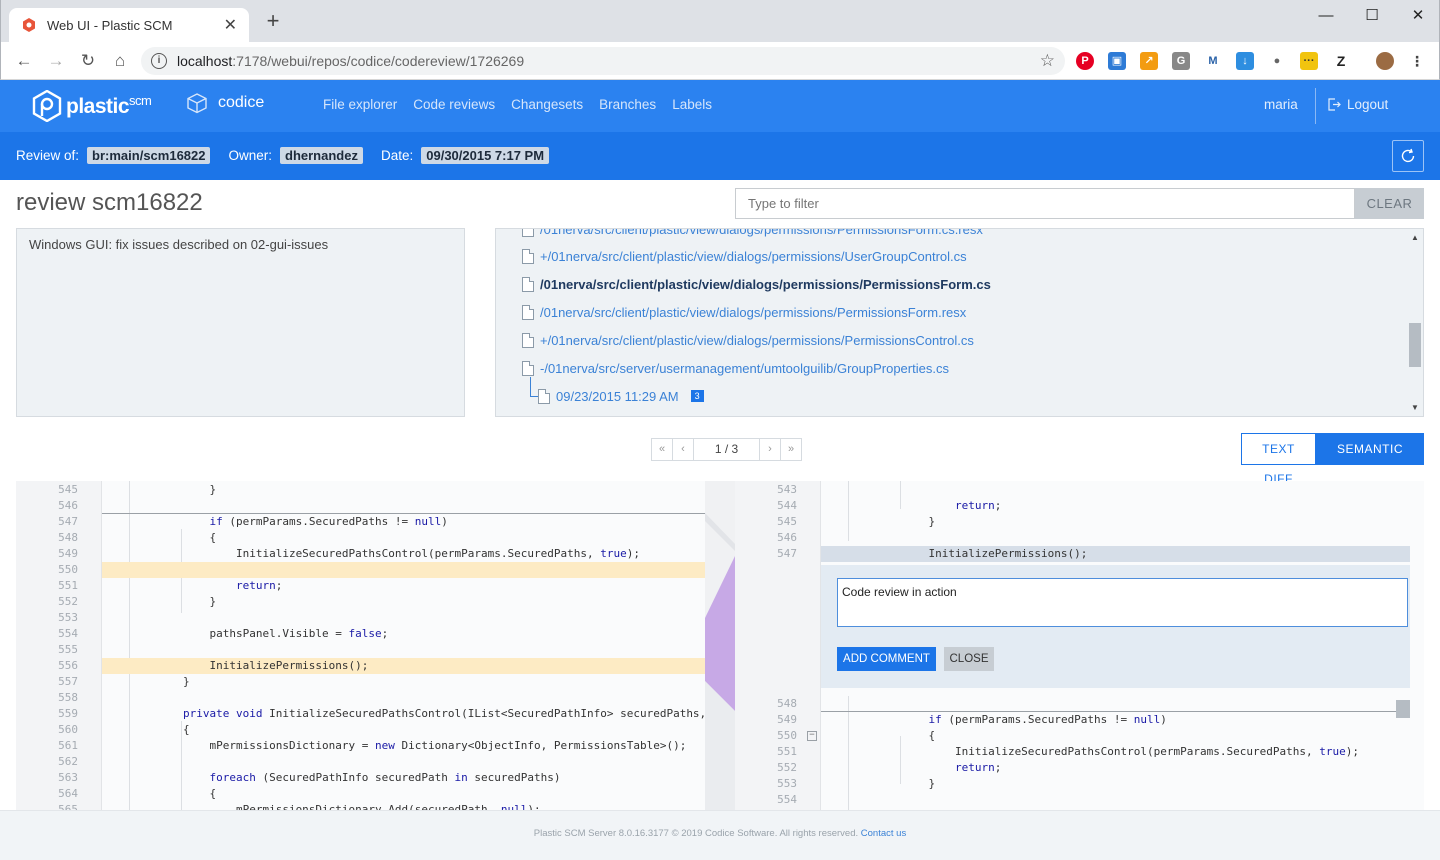 The height and width of the screenshot is (860, 1440). I want to click on nav-changesets: Changesets, so click(547, 104).